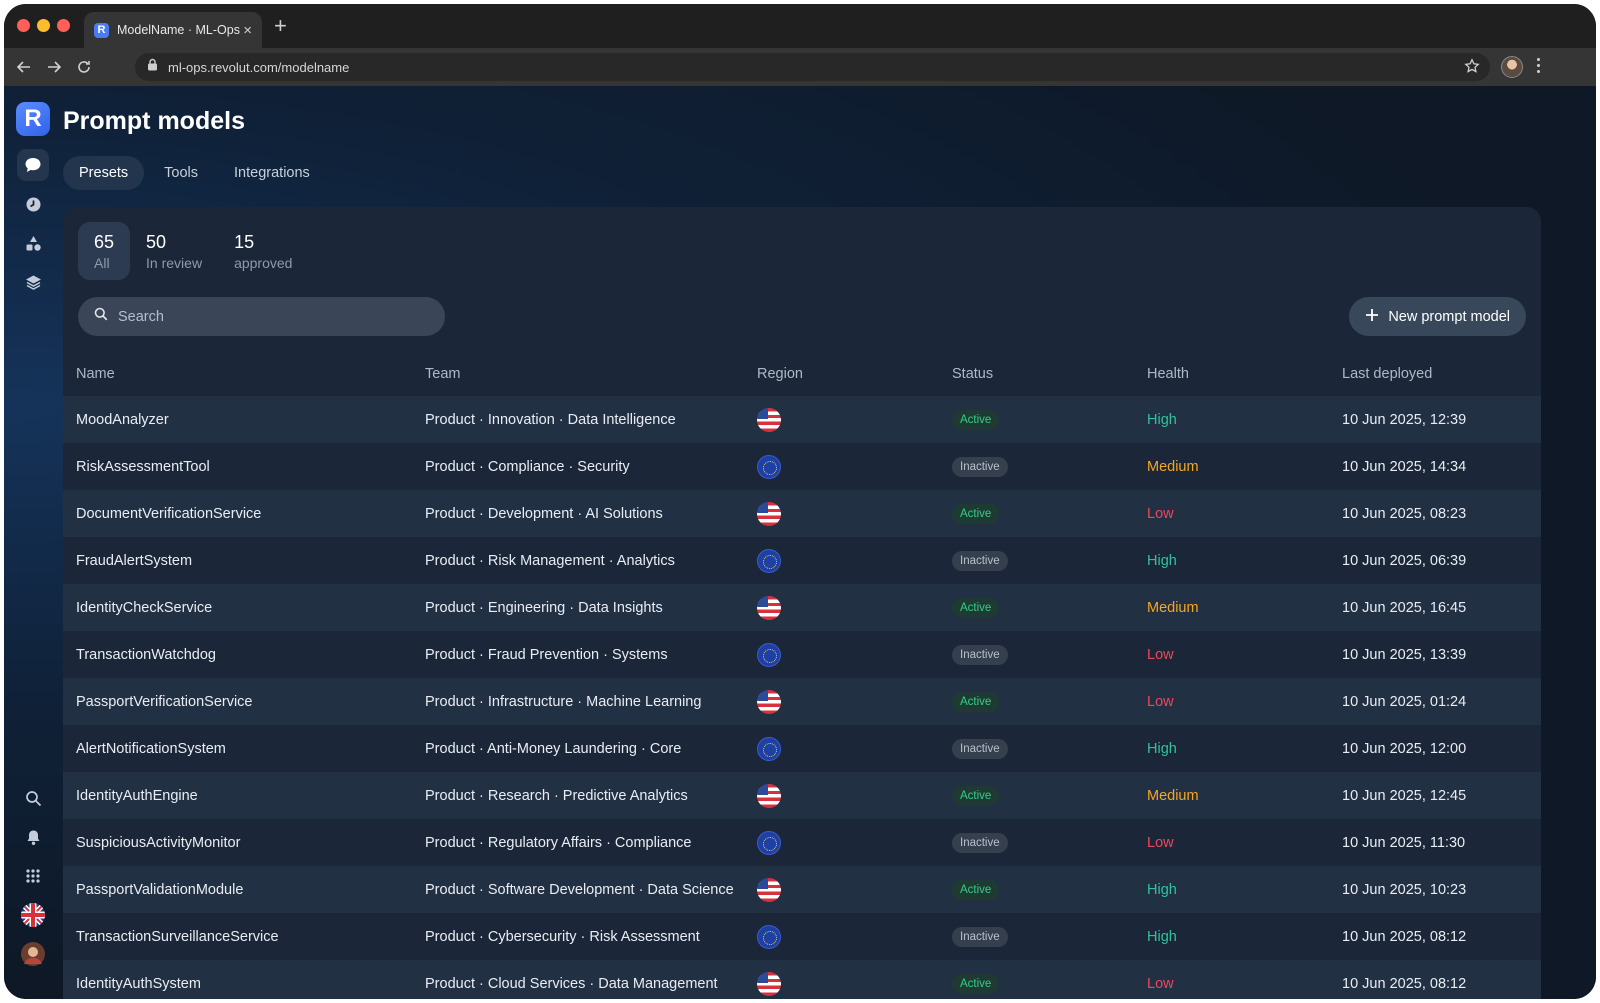  What do you see at coordinates (546, 654) in the screenshot?
I see `team-name: Product · Fraud Prevention · Systems` at bounding box center [546, 654].